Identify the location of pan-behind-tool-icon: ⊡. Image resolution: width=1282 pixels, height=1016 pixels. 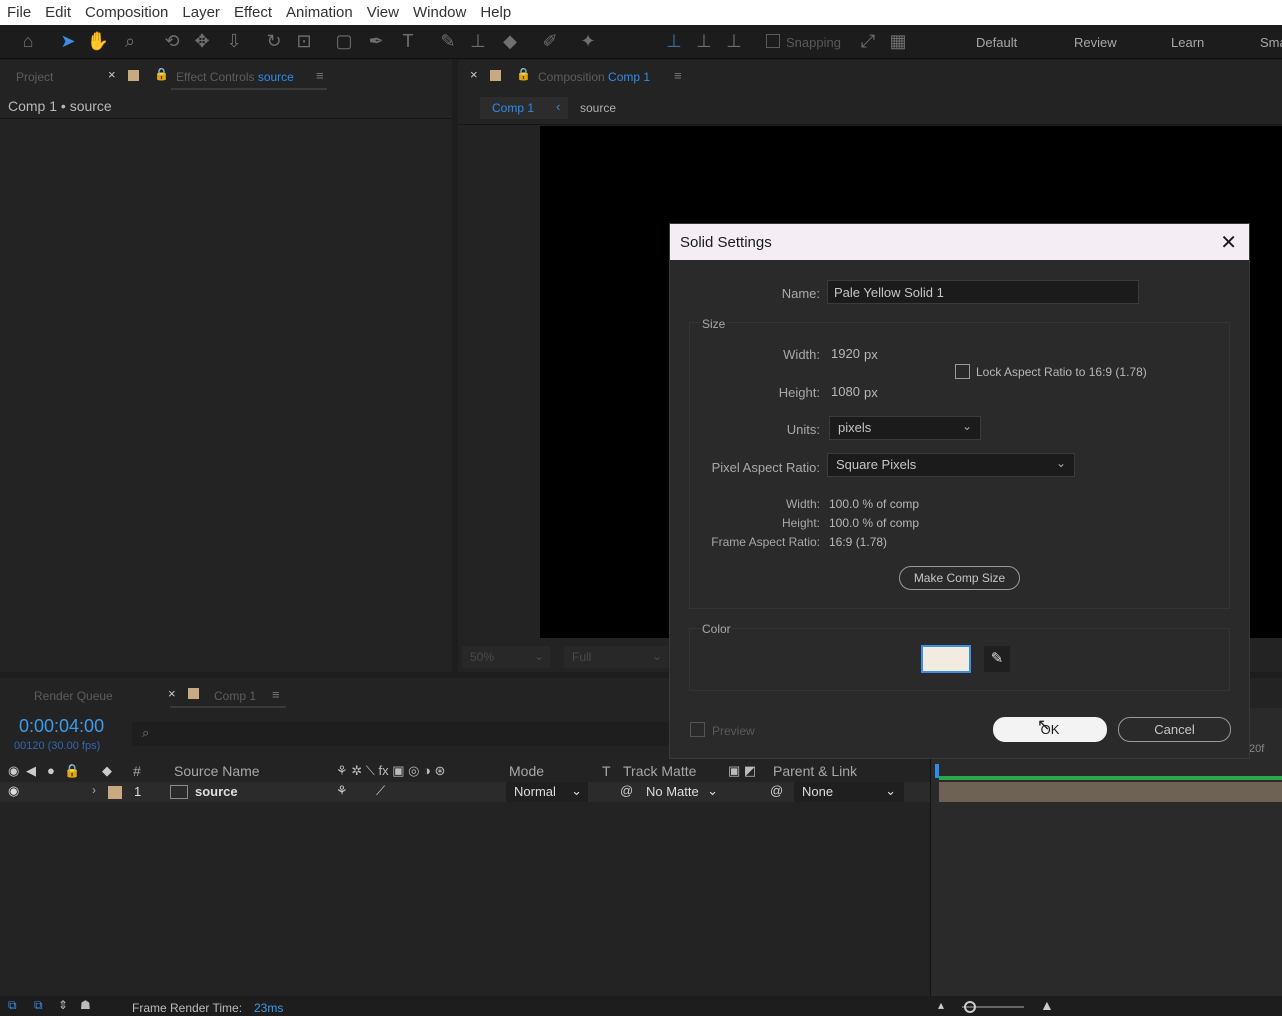
(304, 41).